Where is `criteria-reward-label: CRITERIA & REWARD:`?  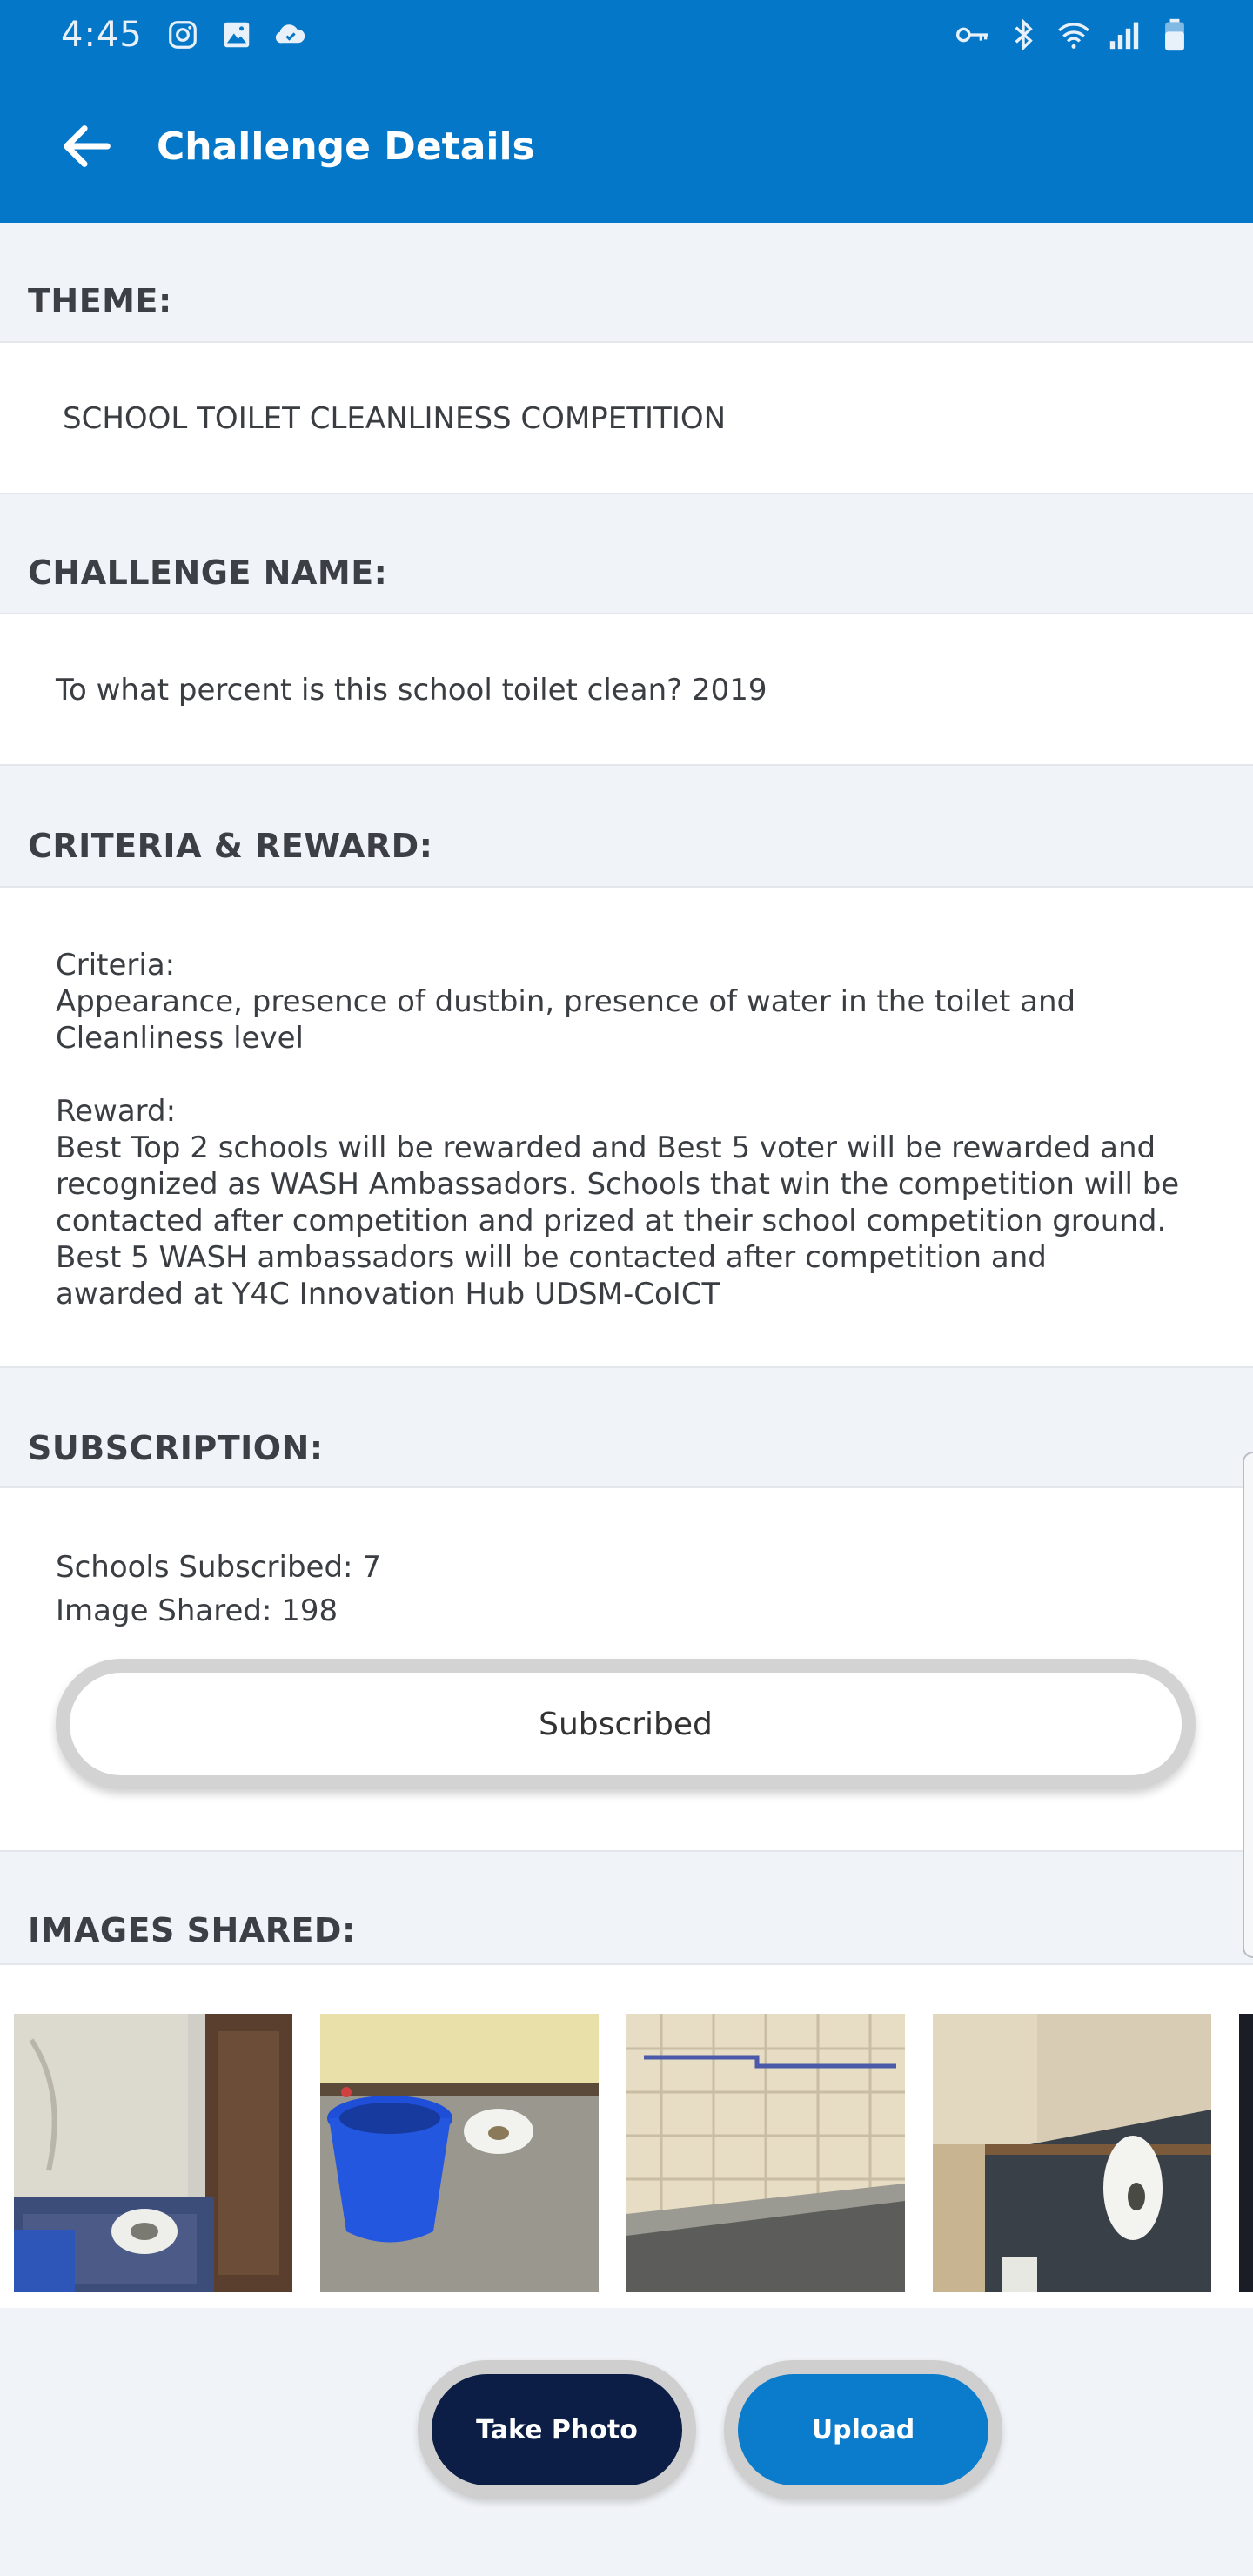
criteria-reward-label: CRITERIA & REWARD: is located at coordinates (230, 846).